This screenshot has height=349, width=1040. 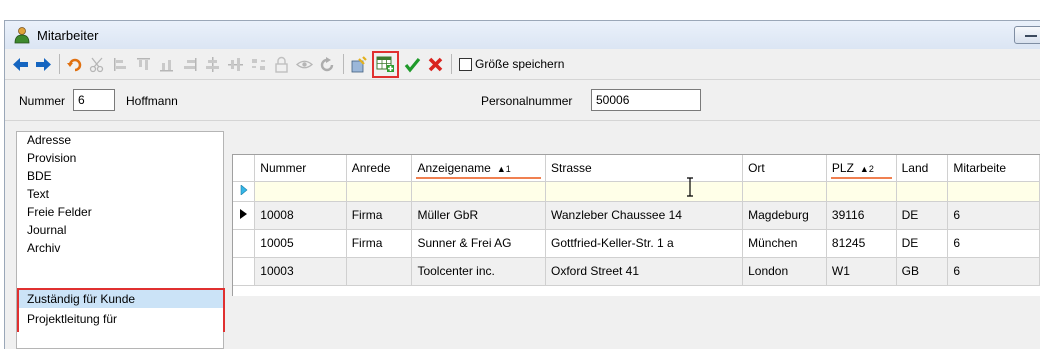 I want to click on cell-plz: 81245, so click(x=861, y=243).